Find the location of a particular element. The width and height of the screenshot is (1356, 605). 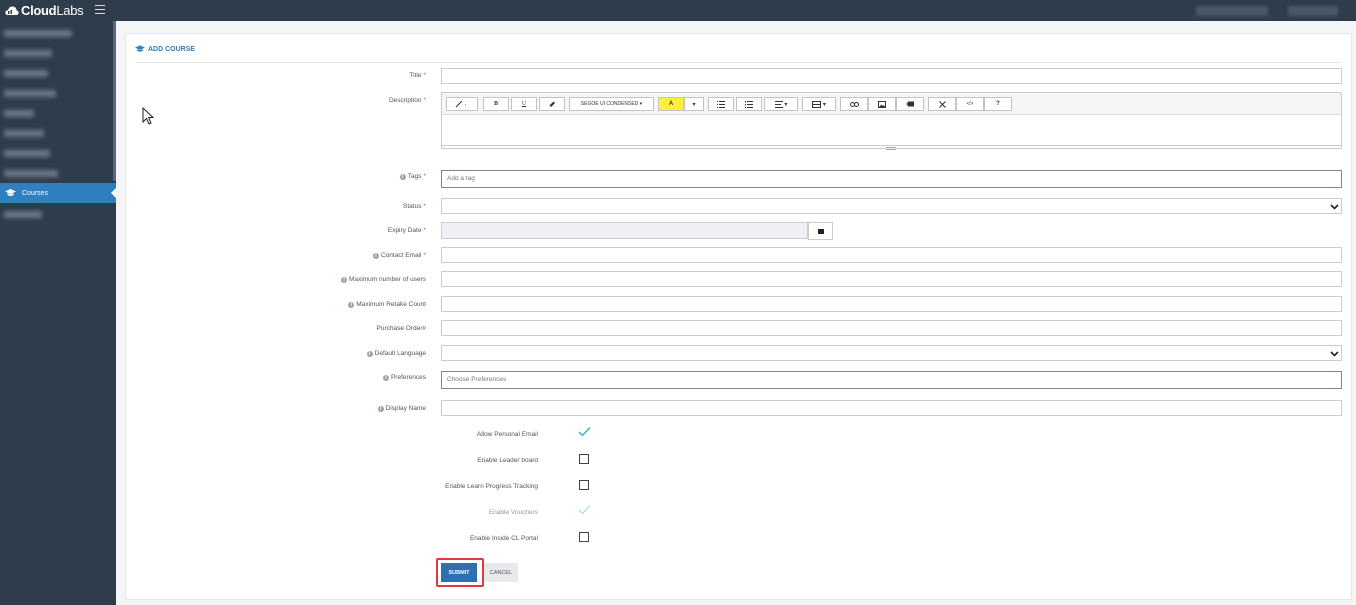

insert-video-button is located at coordinates (910, 104).